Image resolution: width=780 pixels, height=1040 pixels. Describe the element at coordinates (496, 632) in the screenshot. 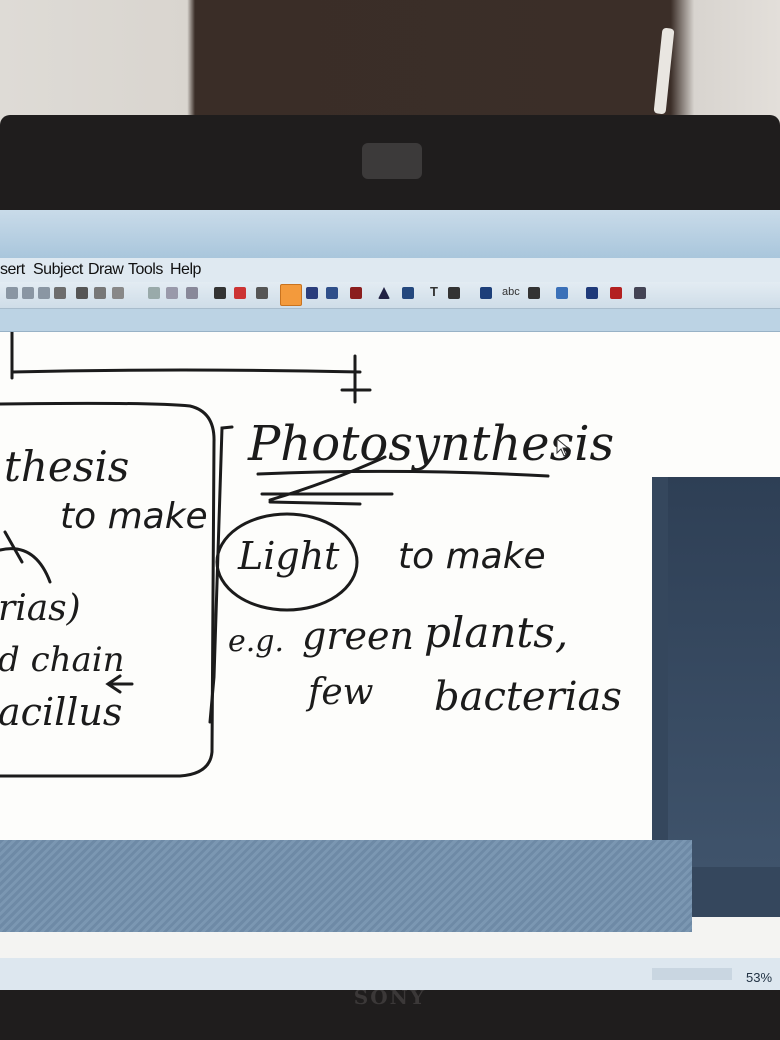

I see `plants-text: plants,` at that location.